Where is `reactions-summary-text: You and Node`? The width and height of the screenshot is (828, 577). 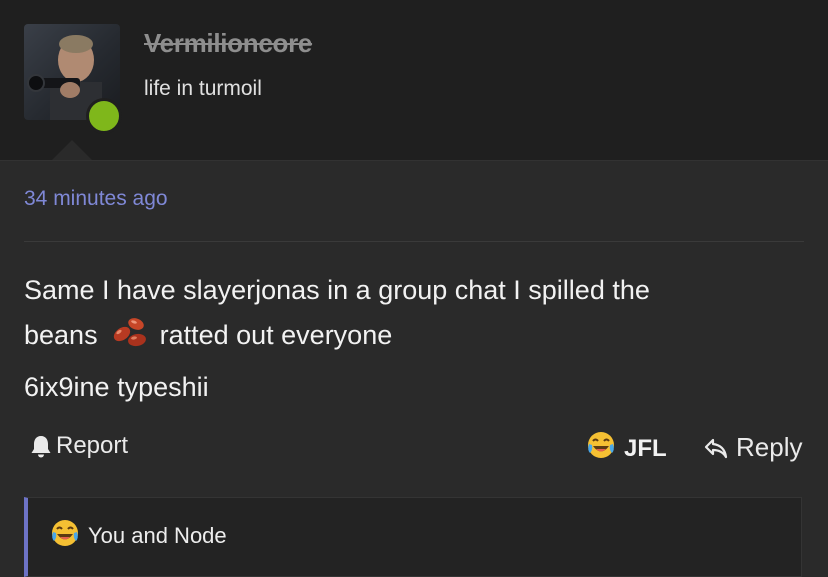
reactions-summary-text: You and Node is located at coordinates (157, 535).